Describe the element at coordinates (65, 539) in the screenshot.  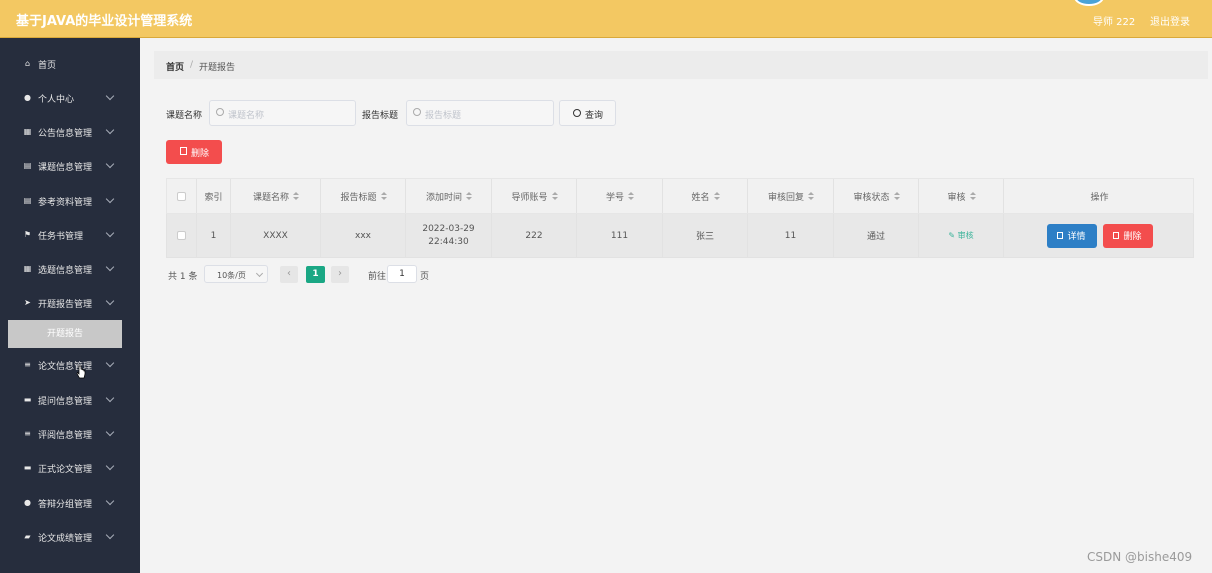
I see `sidebar-item-label: 论文成绩管理` at that location.